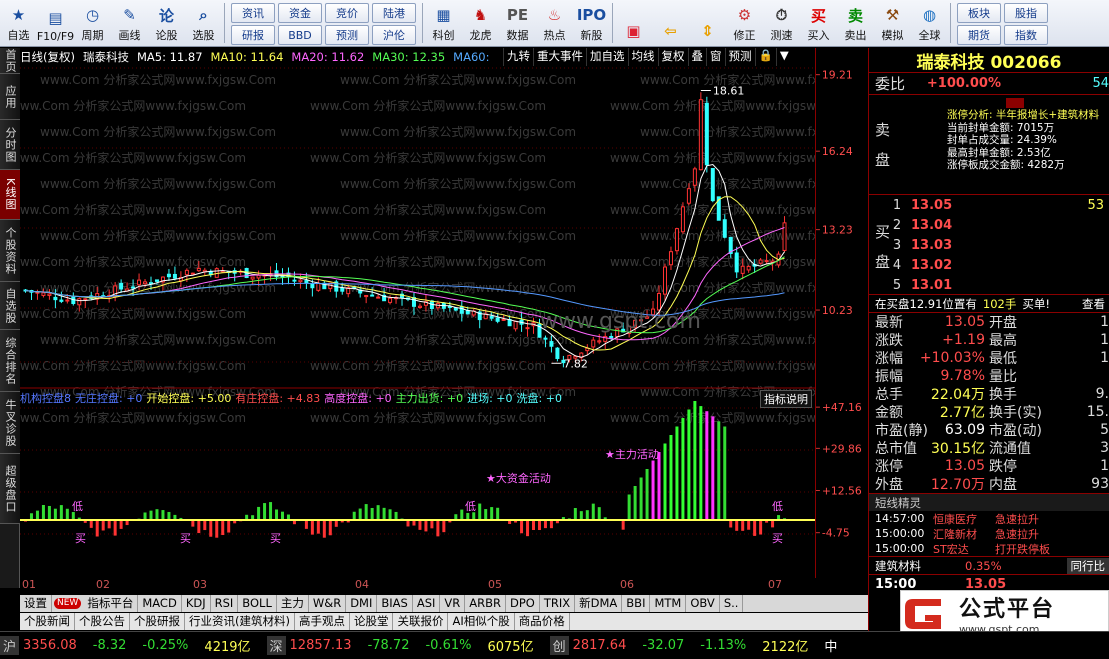 The image size is (1109, 659). Describe the element at coordinates (633, 23) in the screenshot. I see `window-layout-button: ▣` at that location.